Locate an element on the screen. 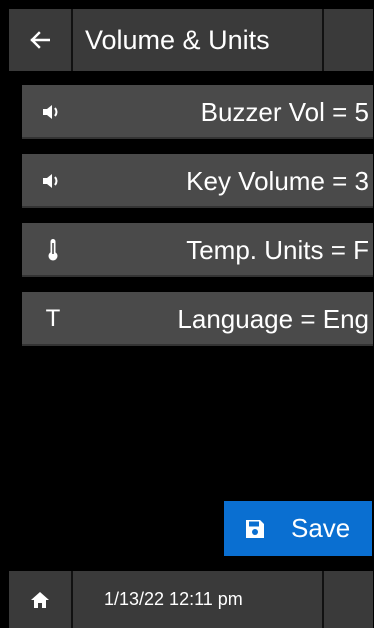  header-divider is located at coordinates (72, 40).